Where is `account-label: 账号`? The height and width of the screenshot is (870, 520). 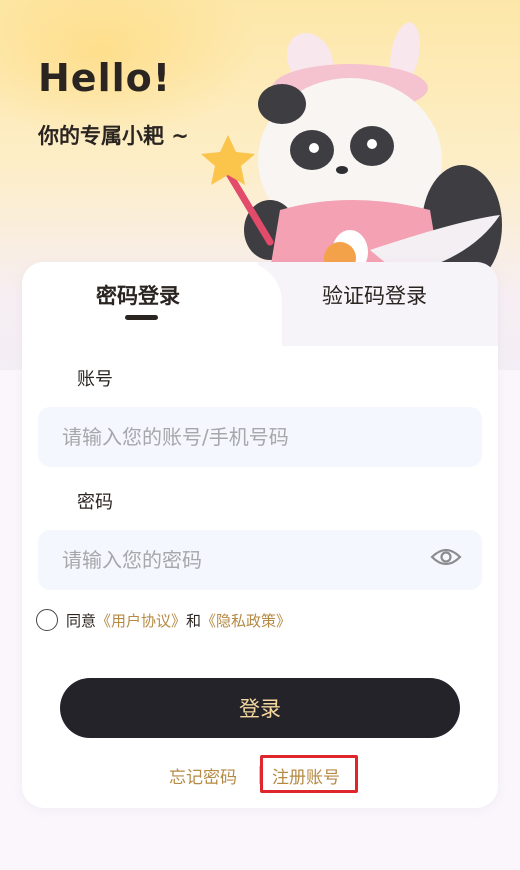
account-label: 账号 is located at coordinates (95, 379).